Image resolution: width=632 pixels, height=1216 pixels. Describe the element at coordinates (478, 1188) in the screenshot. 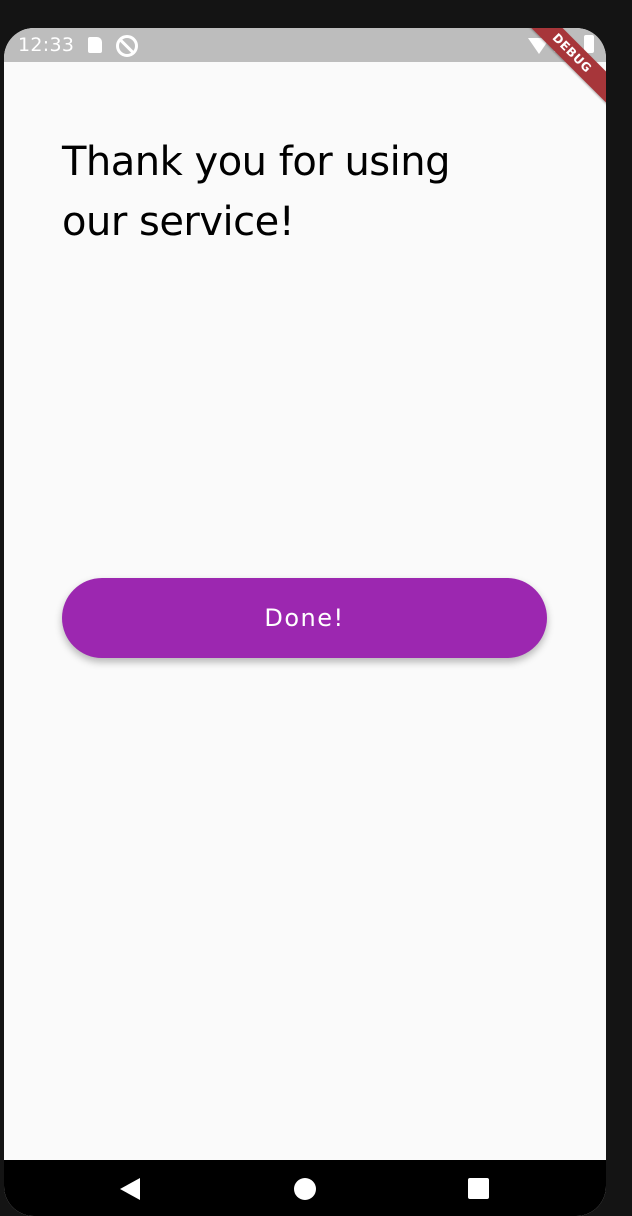

I see `recents-icon` at that location.